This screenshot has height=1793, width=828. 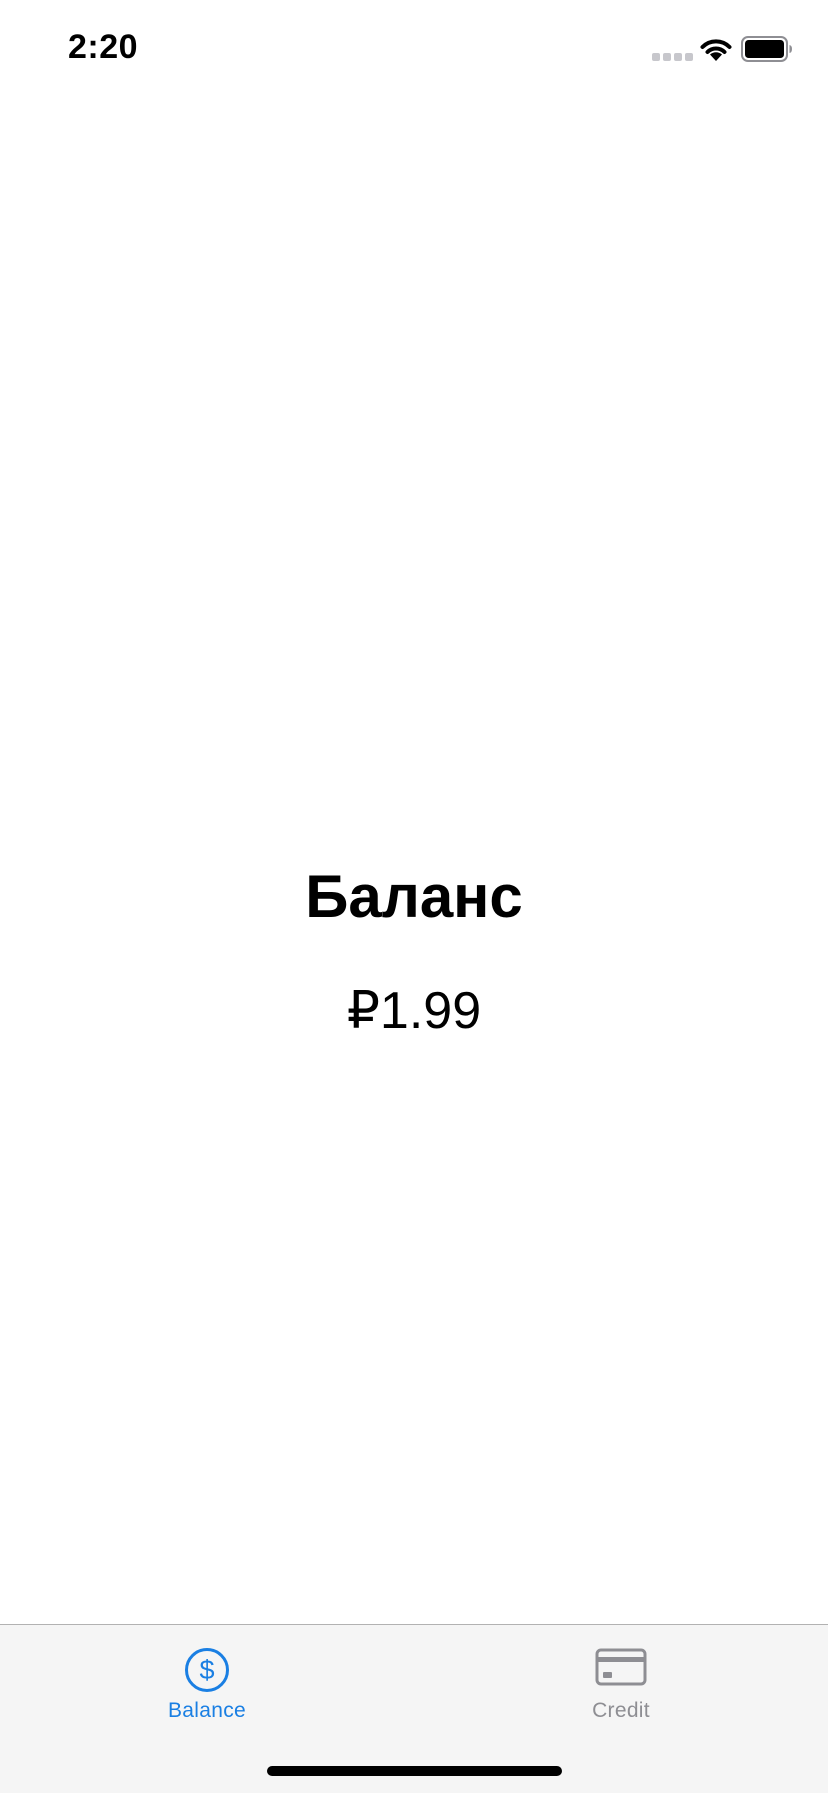 I want to click on cellular-signal-icon, so click(x=672, y=57).